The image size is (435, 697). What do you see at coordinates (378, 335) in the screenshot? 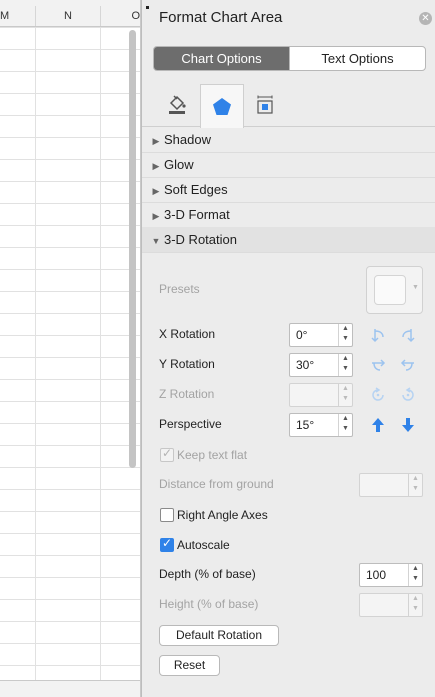
I see `rotate-left-icon` at bounding box center [378, 335].